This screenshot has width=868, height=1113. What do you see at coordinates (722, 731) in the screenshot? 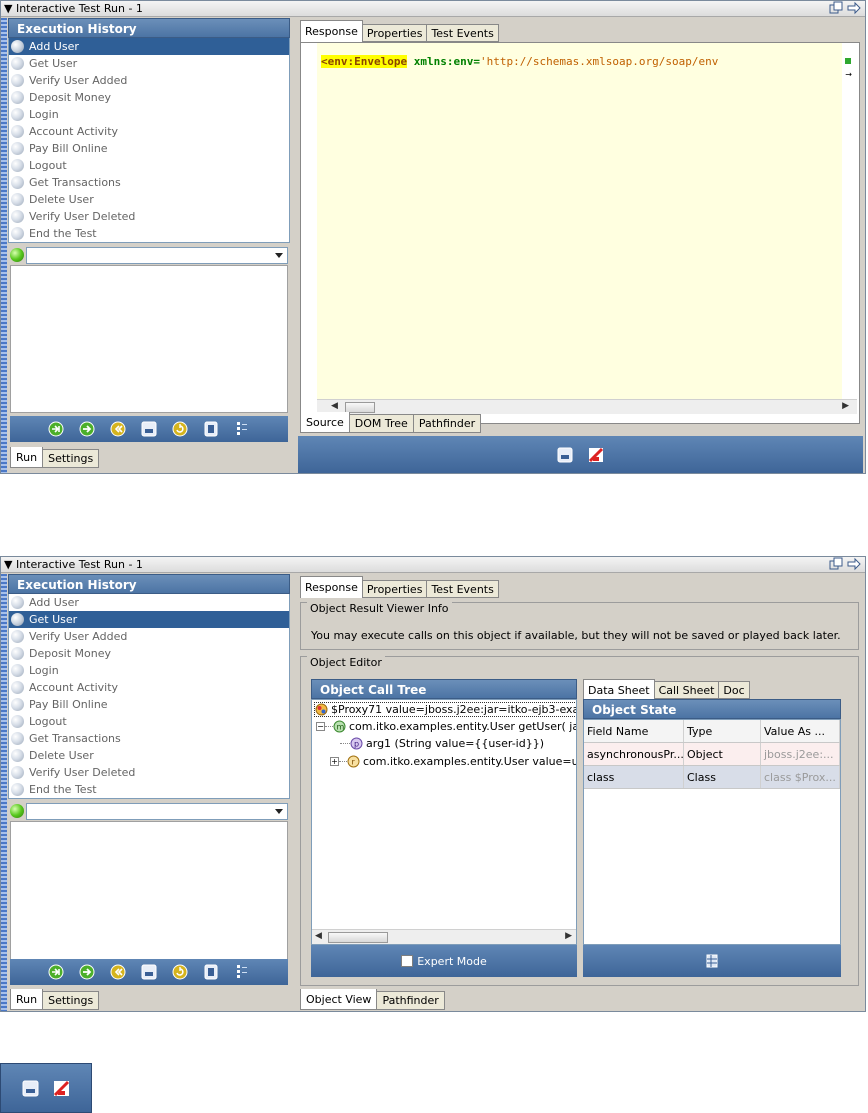
I see `column-header-type: Type` at bounding box center [722, 731].